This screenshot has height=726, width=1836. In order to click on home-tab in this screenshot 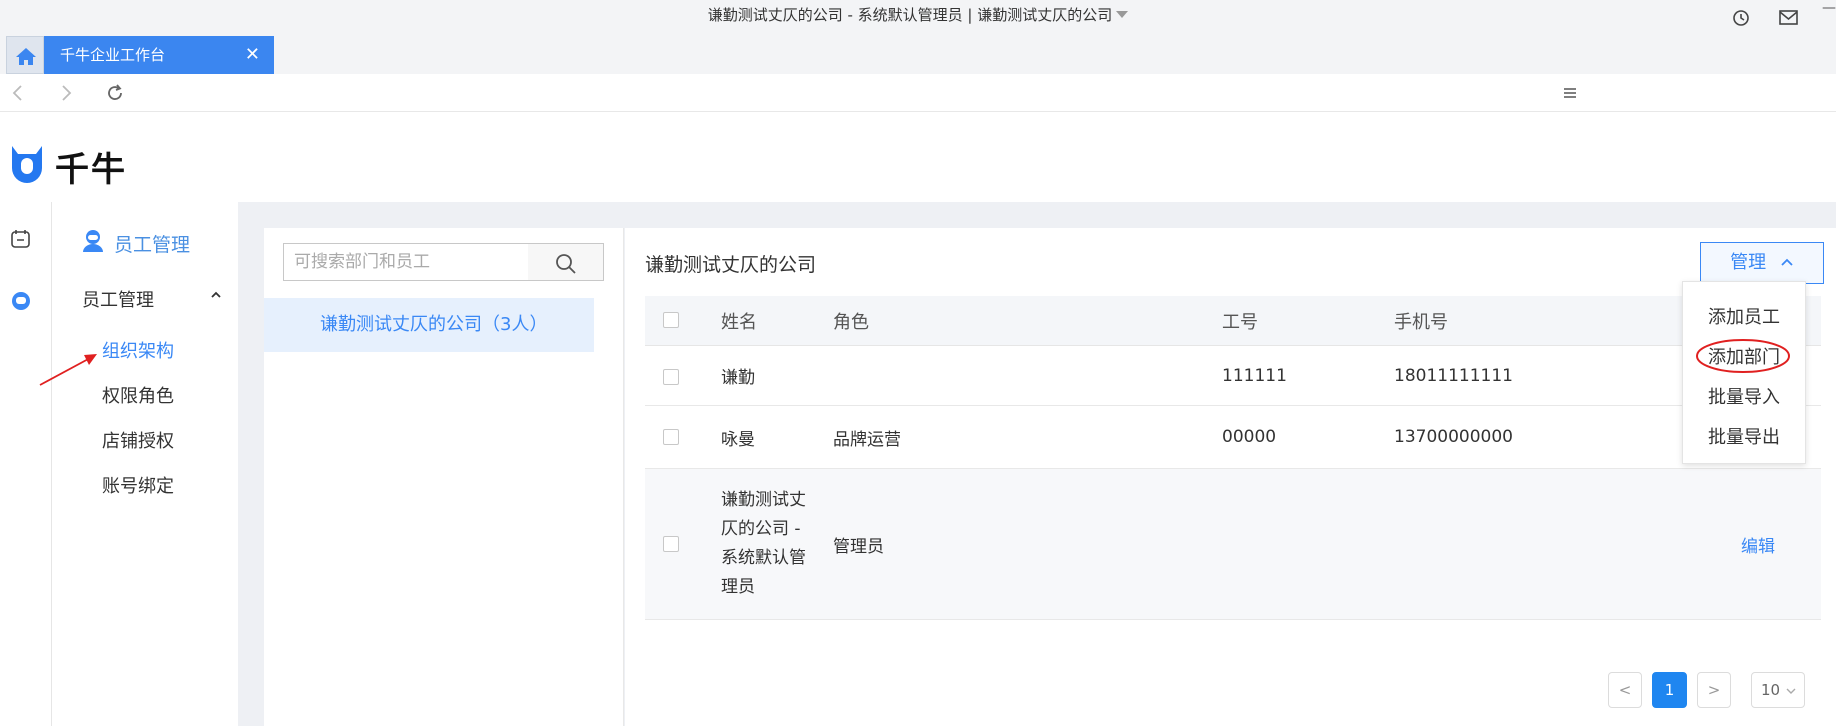, I will do `click(25, 55)`.